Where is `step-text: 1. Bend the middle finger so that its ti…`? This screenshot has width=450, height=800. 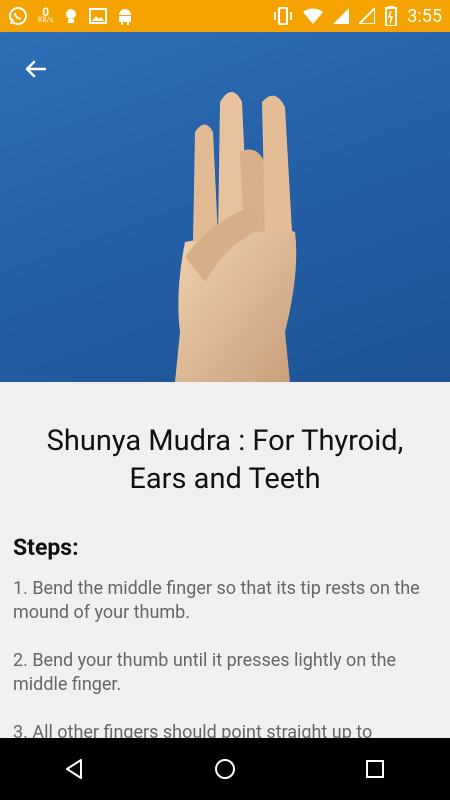
step-text: 1. Bend the middle finger so that its ti… is located at coordinates (216, 600).